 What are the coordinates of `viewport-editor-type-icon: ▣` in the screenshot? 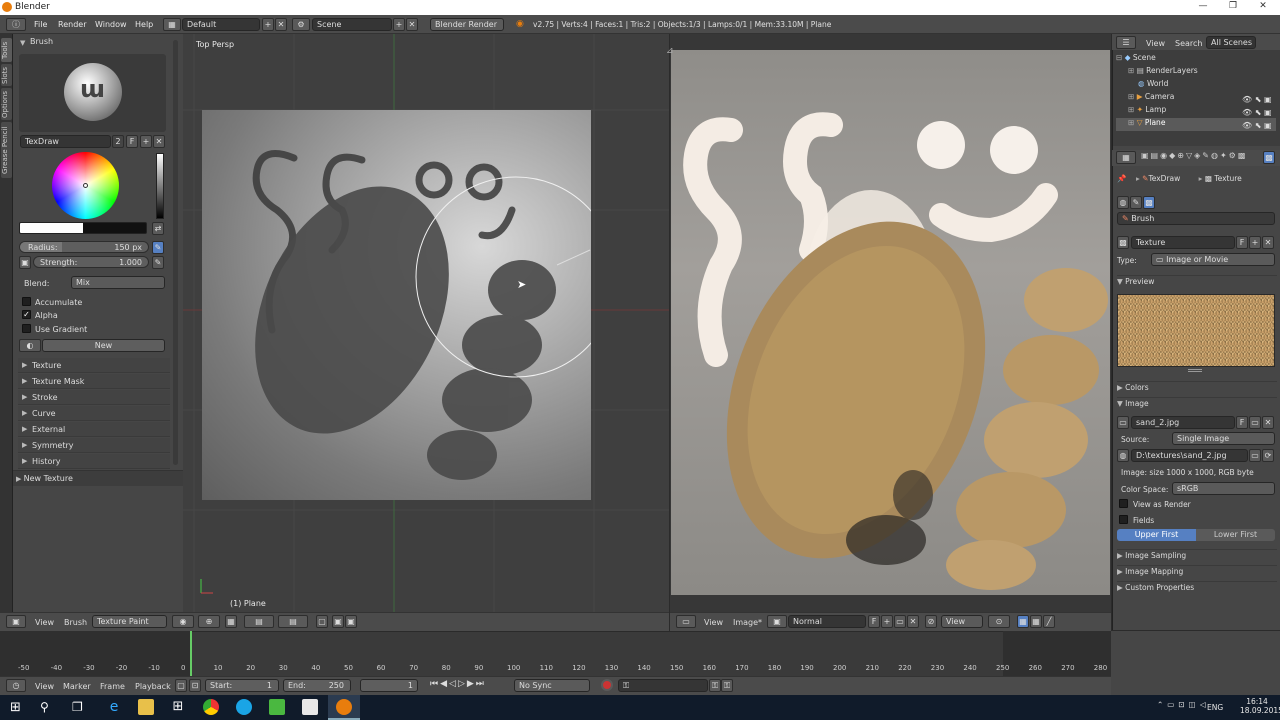 It's located at (16, 621).